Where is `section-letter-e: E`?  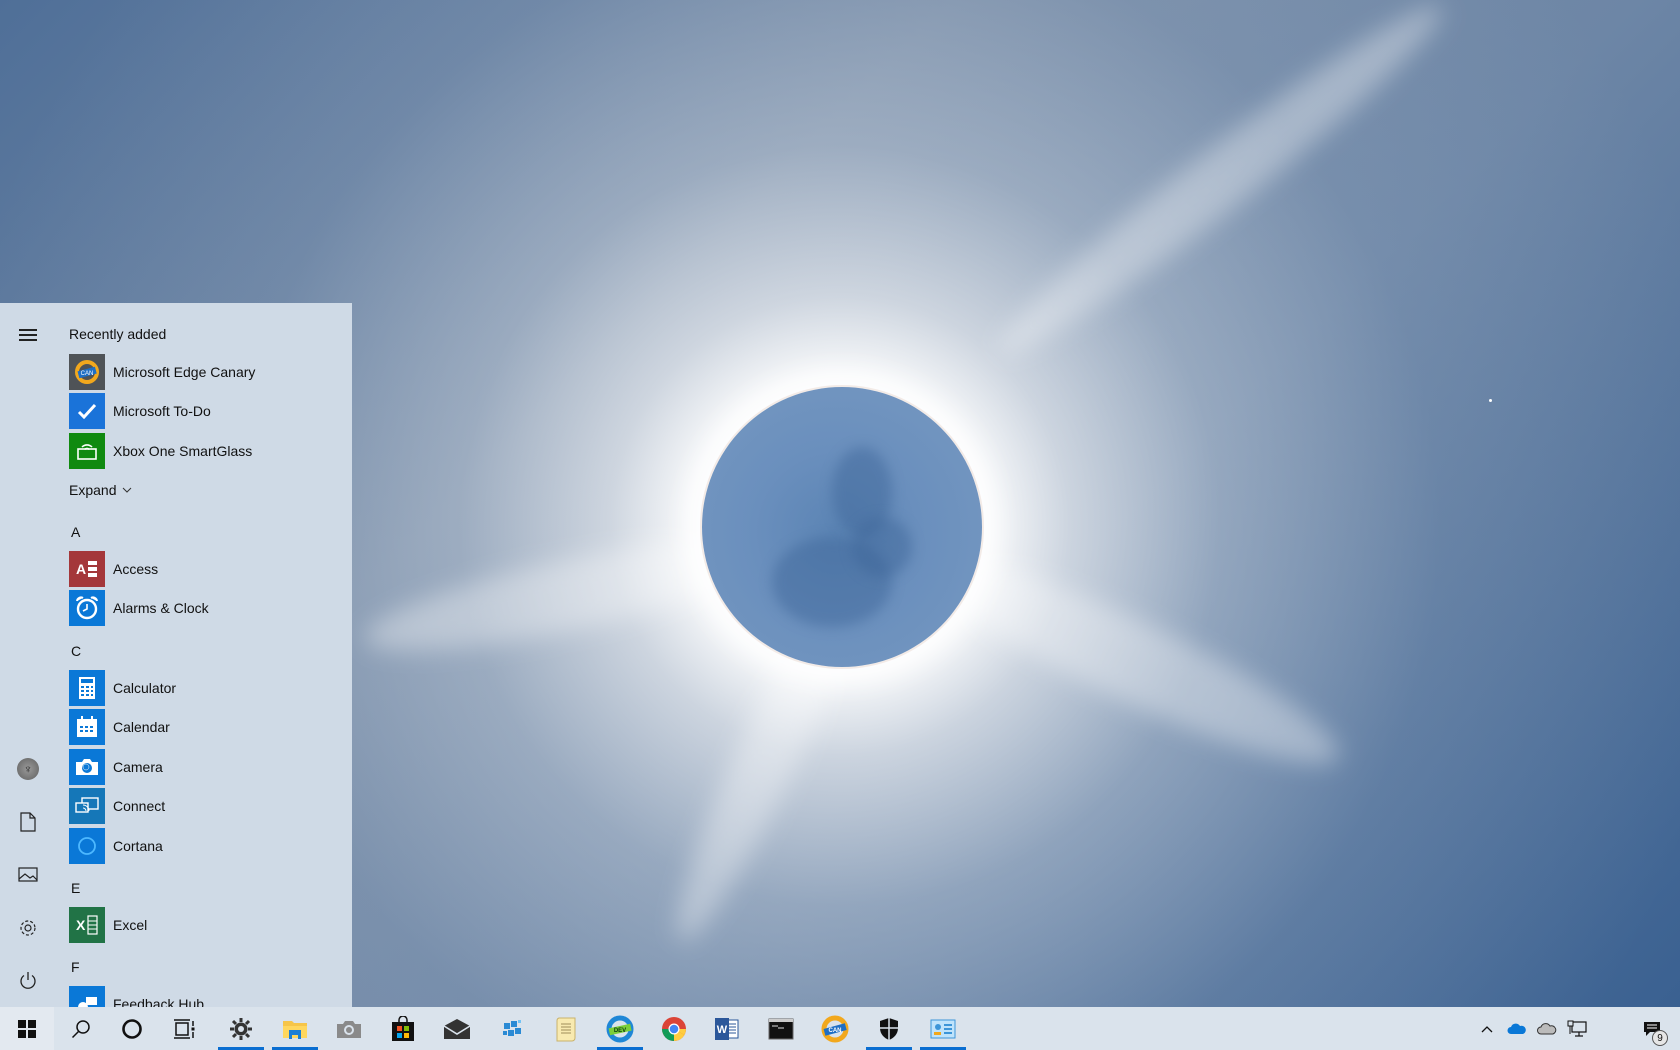
section-letter-e: E is located at coordinates (75, 888).